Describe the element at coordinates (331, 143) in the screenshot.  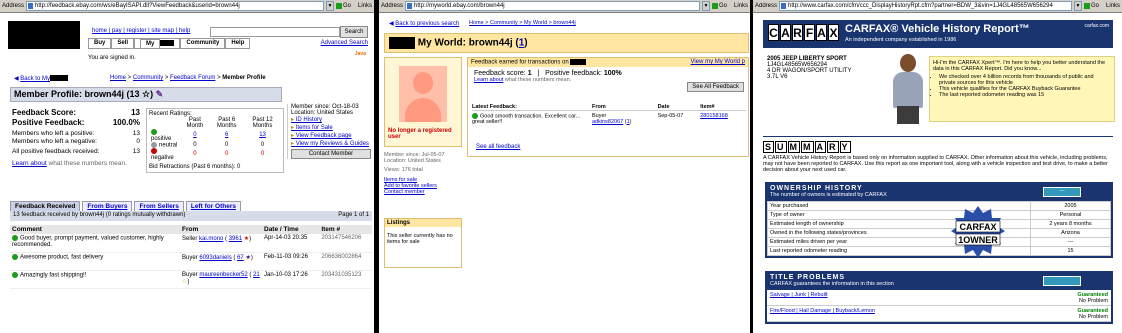
I see `view-reviews-link: View my Reviews & Guides` at that location.